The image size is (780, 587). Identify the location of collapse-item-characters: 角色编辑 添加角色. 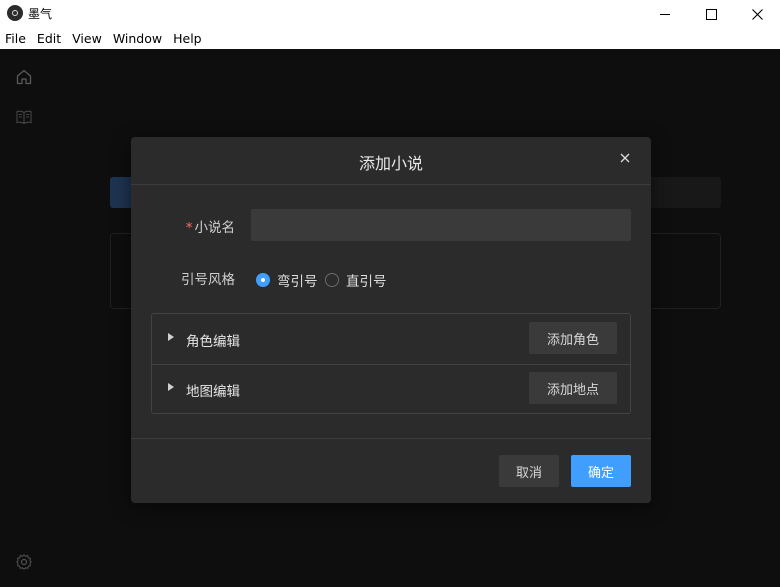
(391, 339).